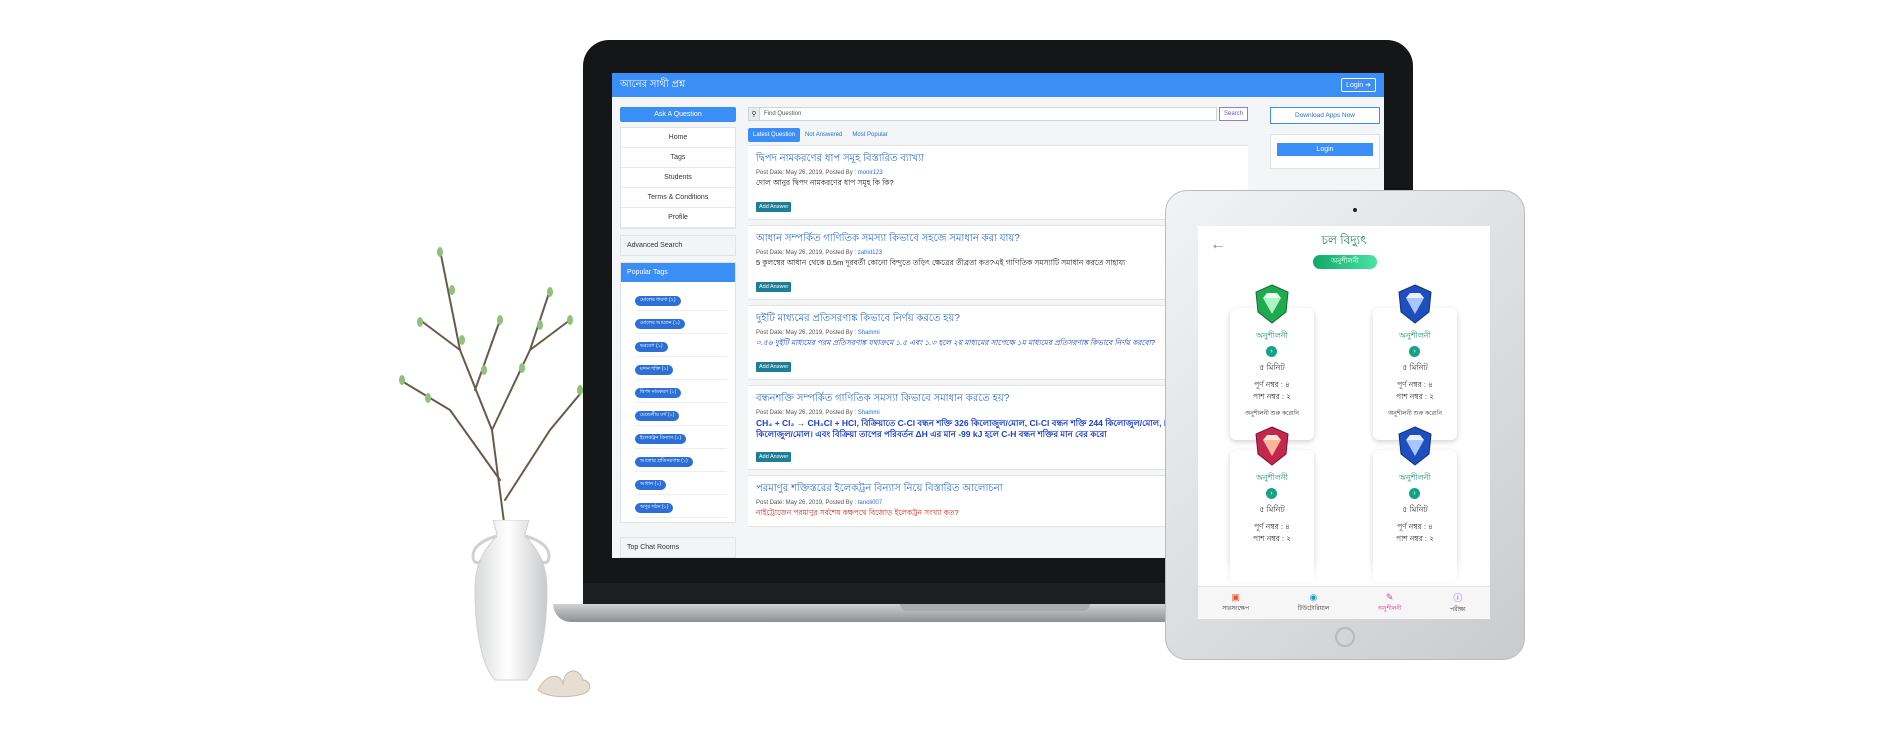  Describe the element at coordinates (870, 253) in the screenshot. I see `question-author: zahid123` at that location.